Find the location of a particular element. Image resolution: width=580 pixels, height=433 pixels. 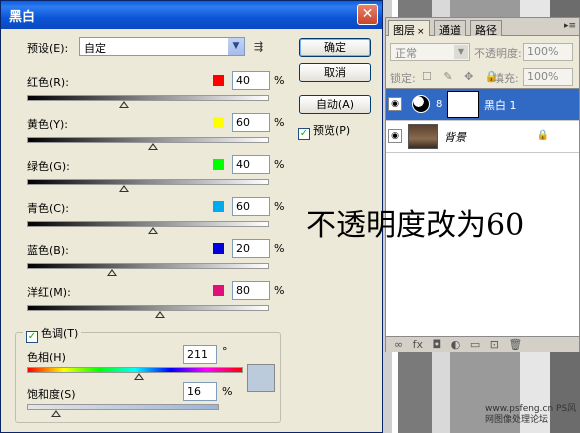

layer-row-background: ◉ 背景 🔒 is located at coordinates (482, 137).